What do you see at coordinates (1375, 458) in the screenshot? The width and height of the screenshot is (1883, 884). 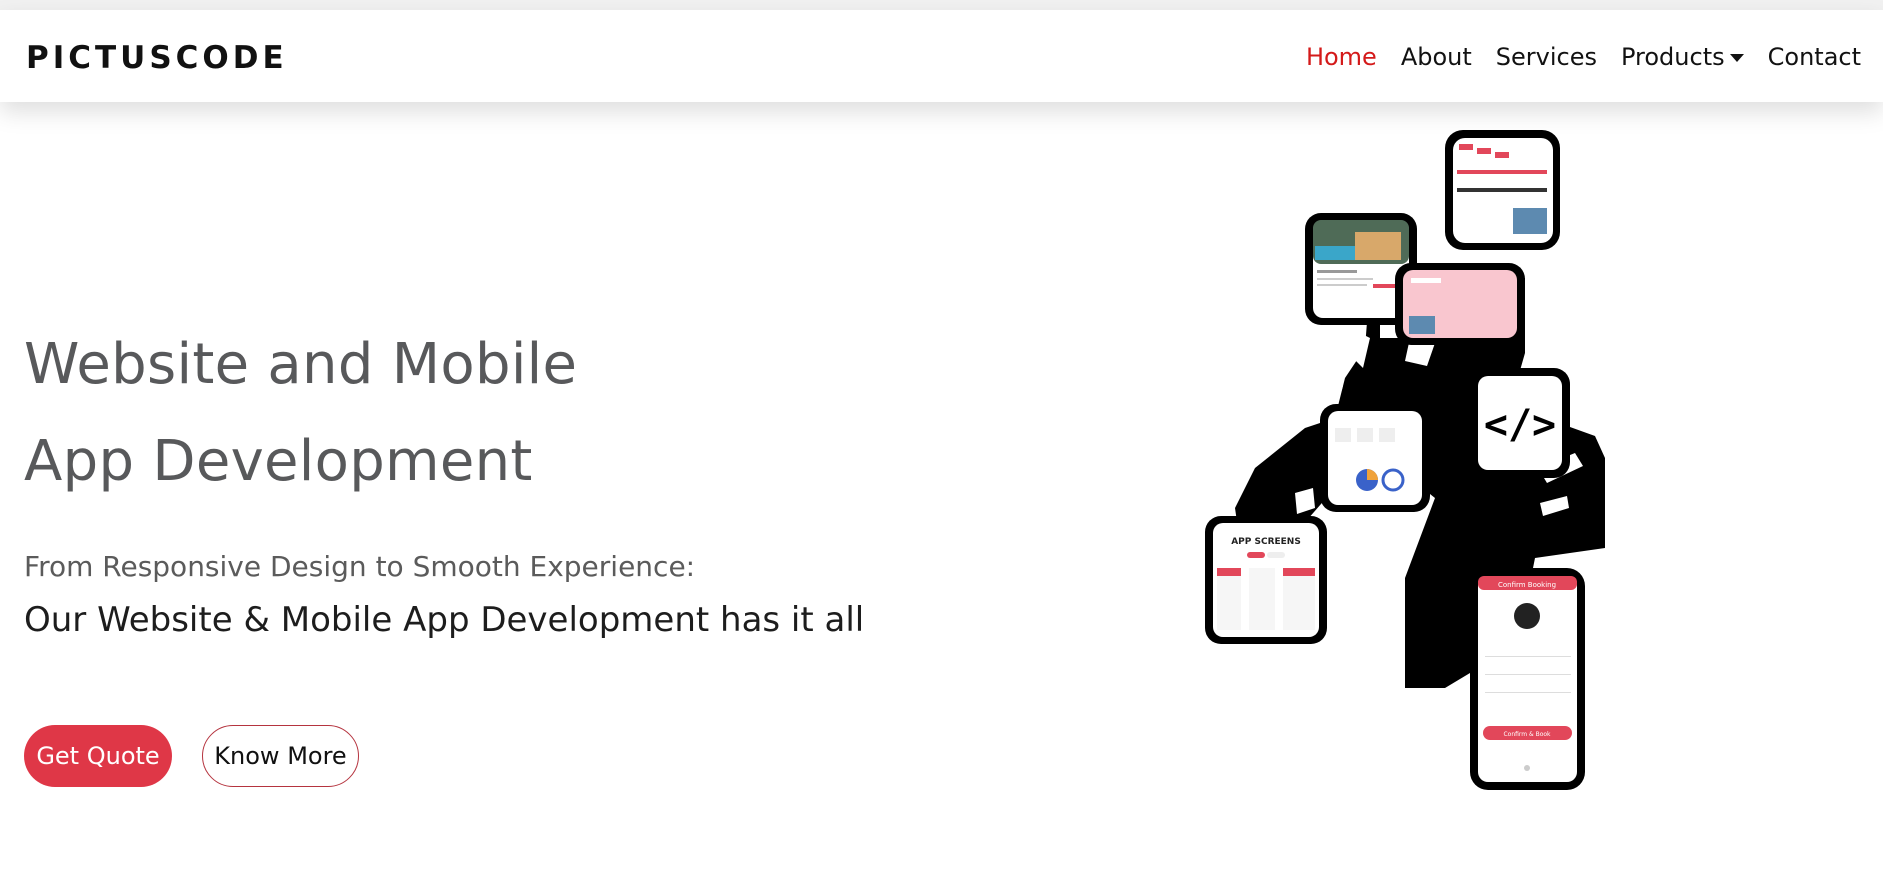 I see `dashboard-screen` at bounding box center [1375, 458].